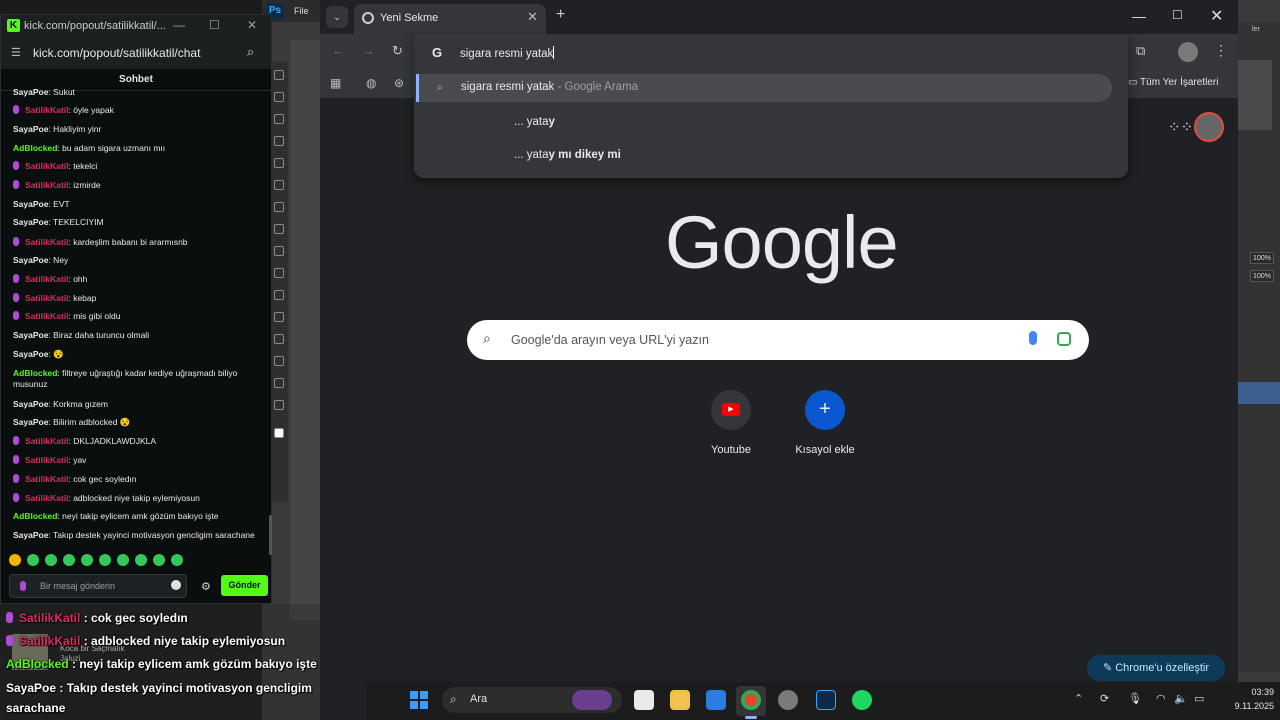 The width and height of the screenshot is (1280, 720). What do you see at coordinates (1156, 668) in the screenshot?
I see `customize-chrome-button: ✎ Chrome'u özelleştir` at bounding box center [1156, 668].